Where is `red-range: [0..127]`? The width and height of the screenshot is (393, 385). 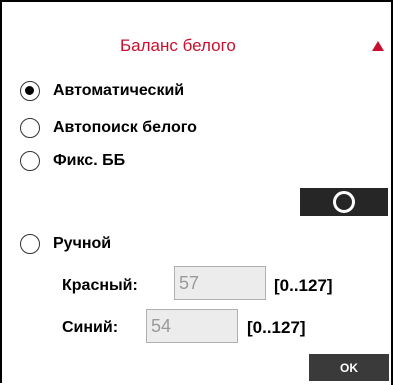 red-range: [0..127] is located at coordinates (303, 285).